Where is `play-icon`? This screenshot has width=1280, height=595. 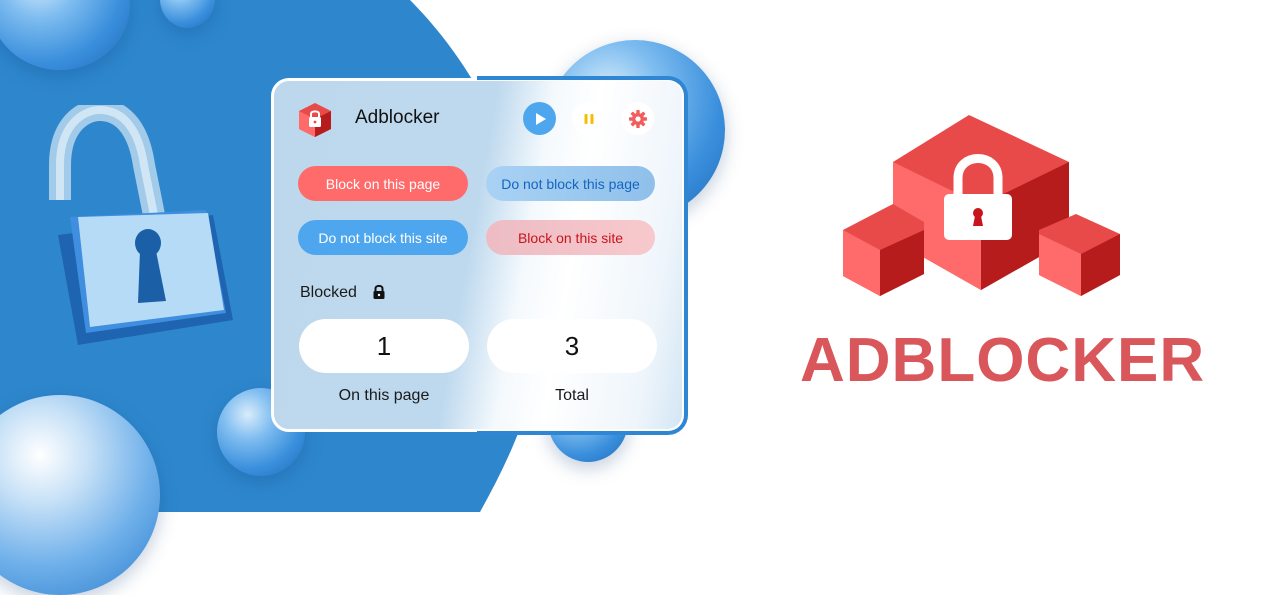 play-icon is located at coordinates (540, 118).